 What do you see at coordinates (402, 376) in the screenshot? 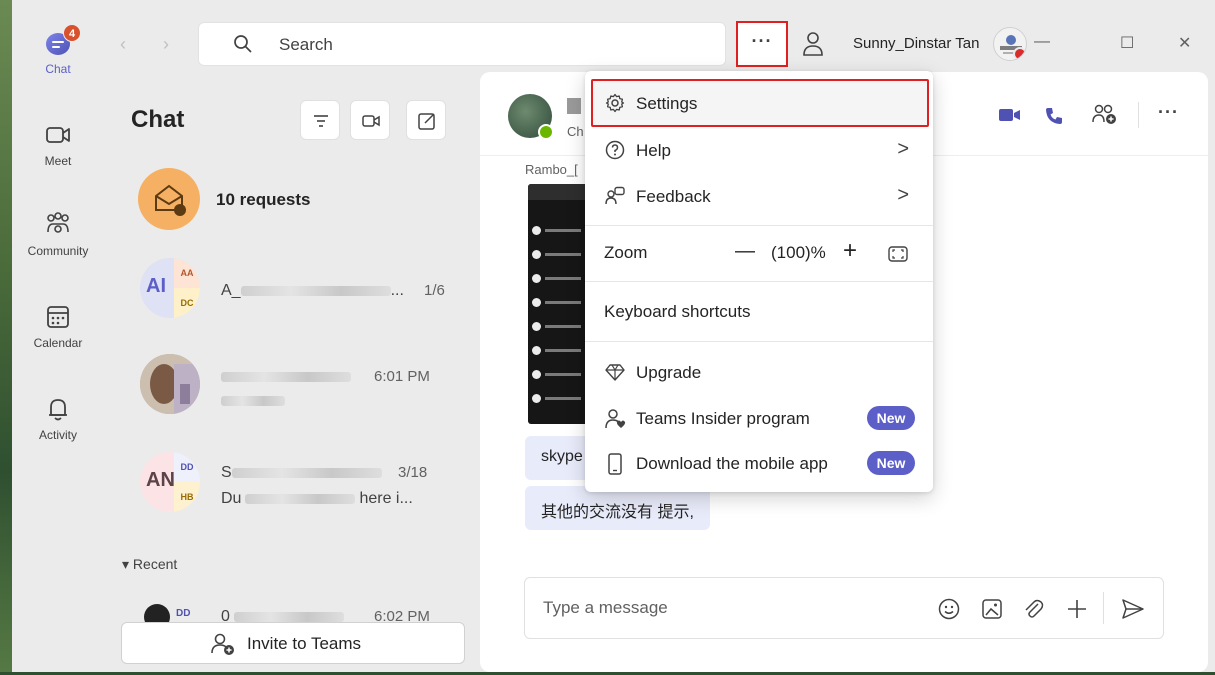
I see `chat-meta: 6:01 PM` at bounding box center [402, 376].